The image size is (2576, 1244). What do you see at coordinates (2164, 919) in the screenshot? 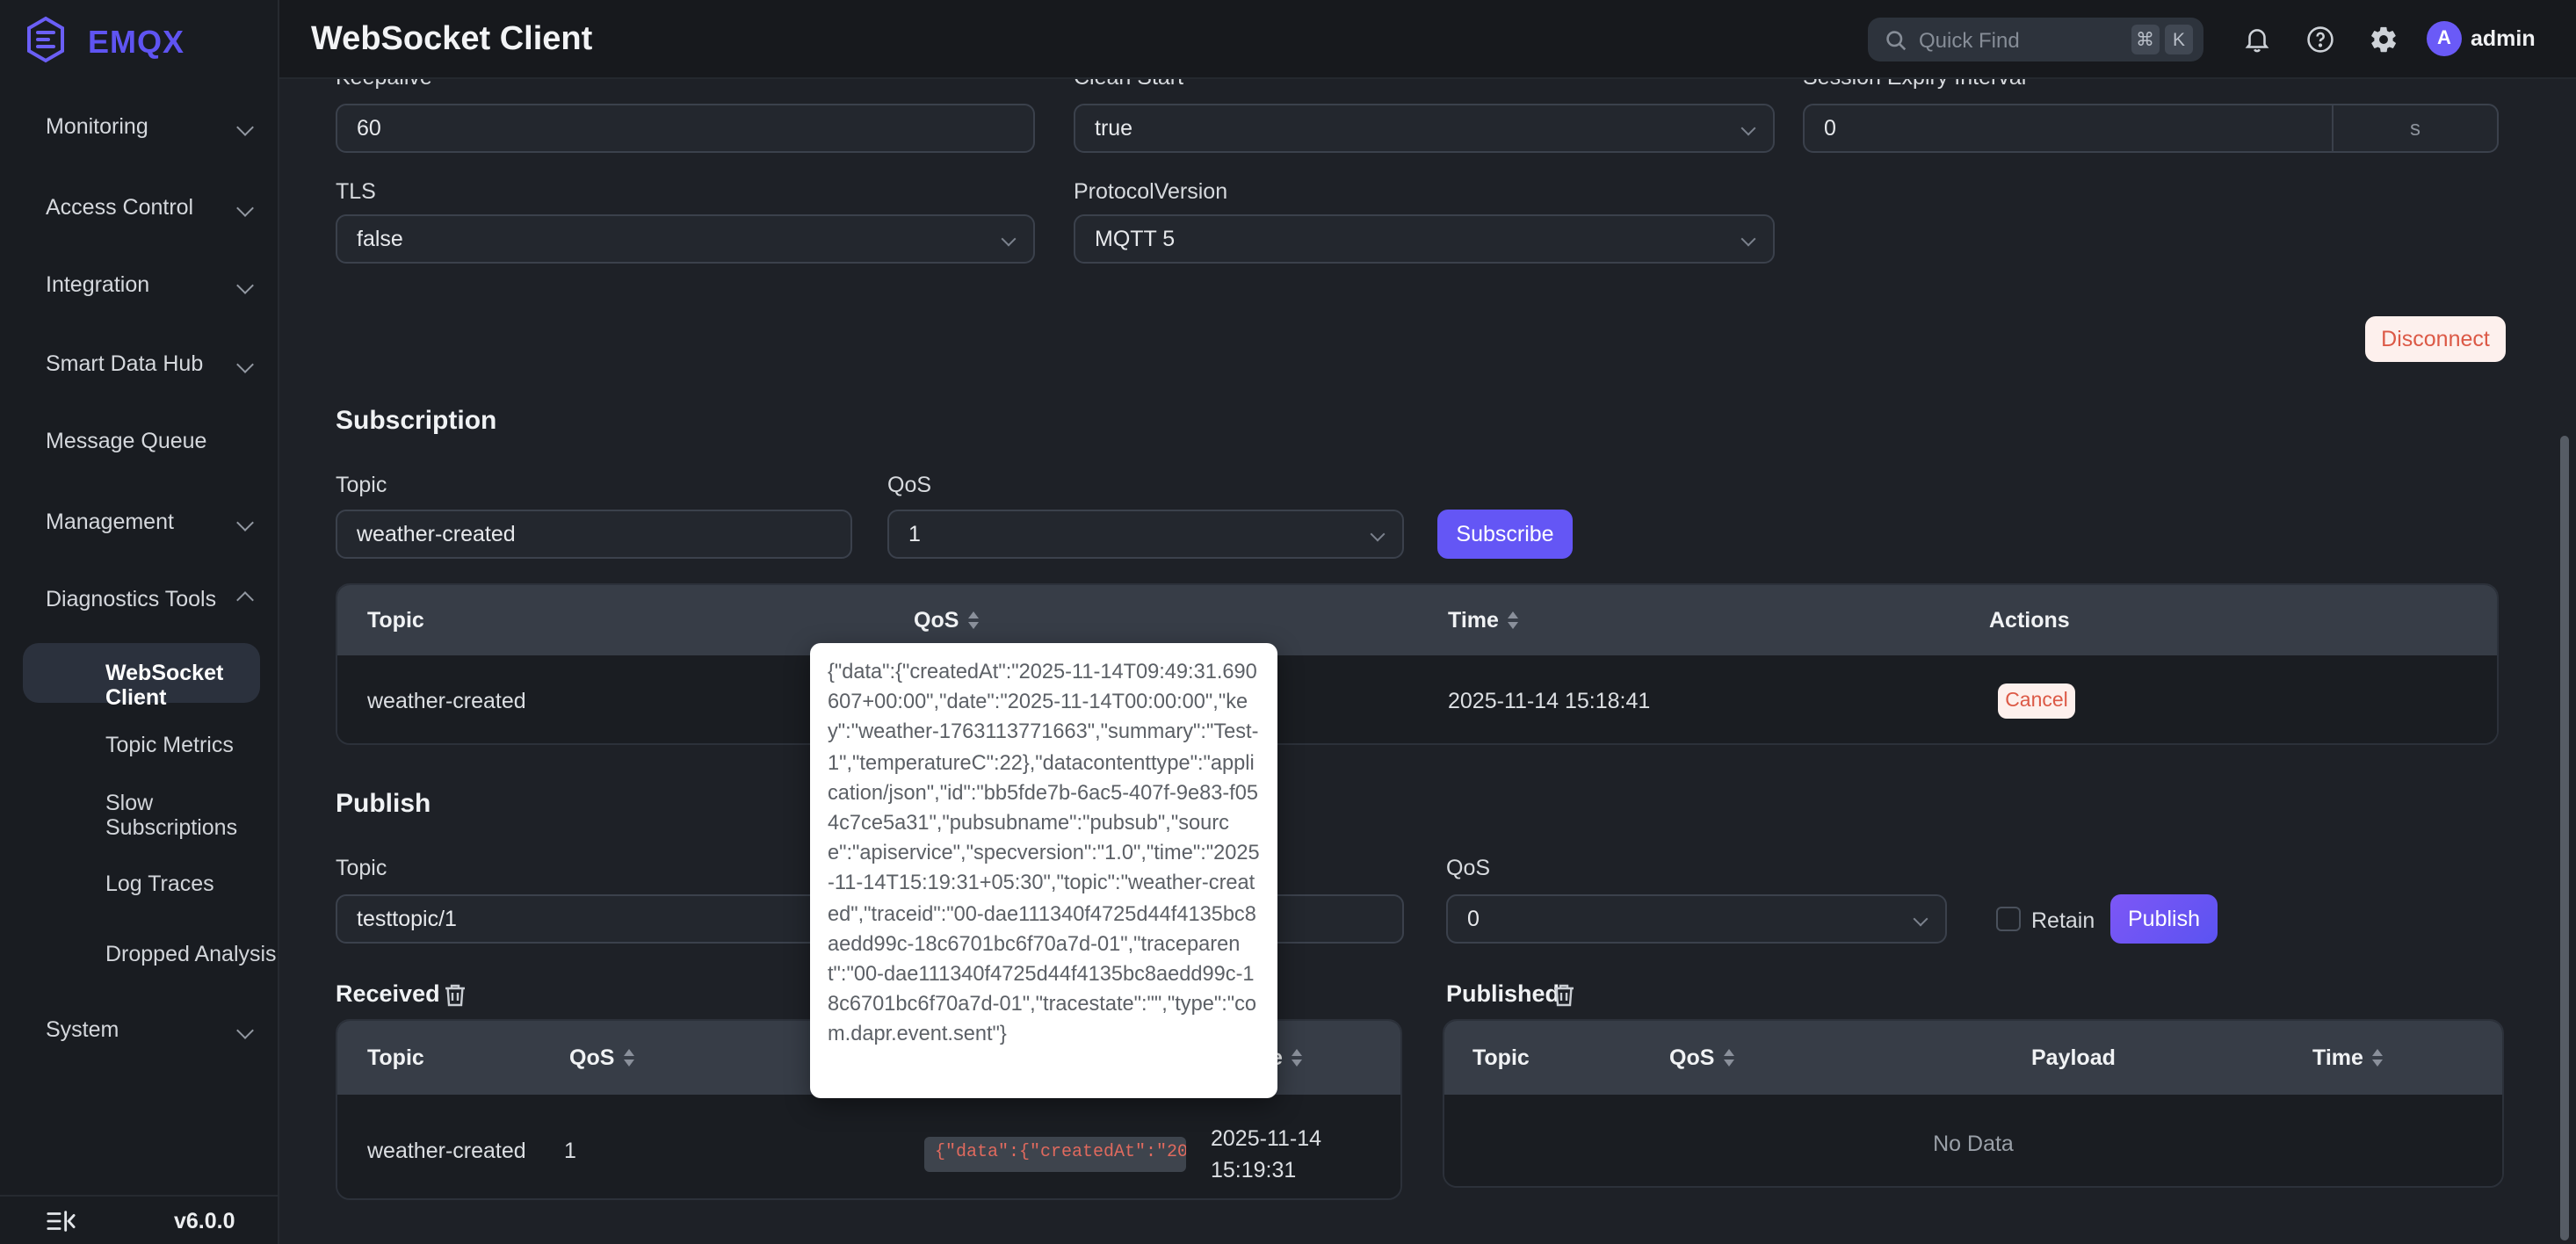
I see `publish-button: Publish` at bounding box center [2164, 919].